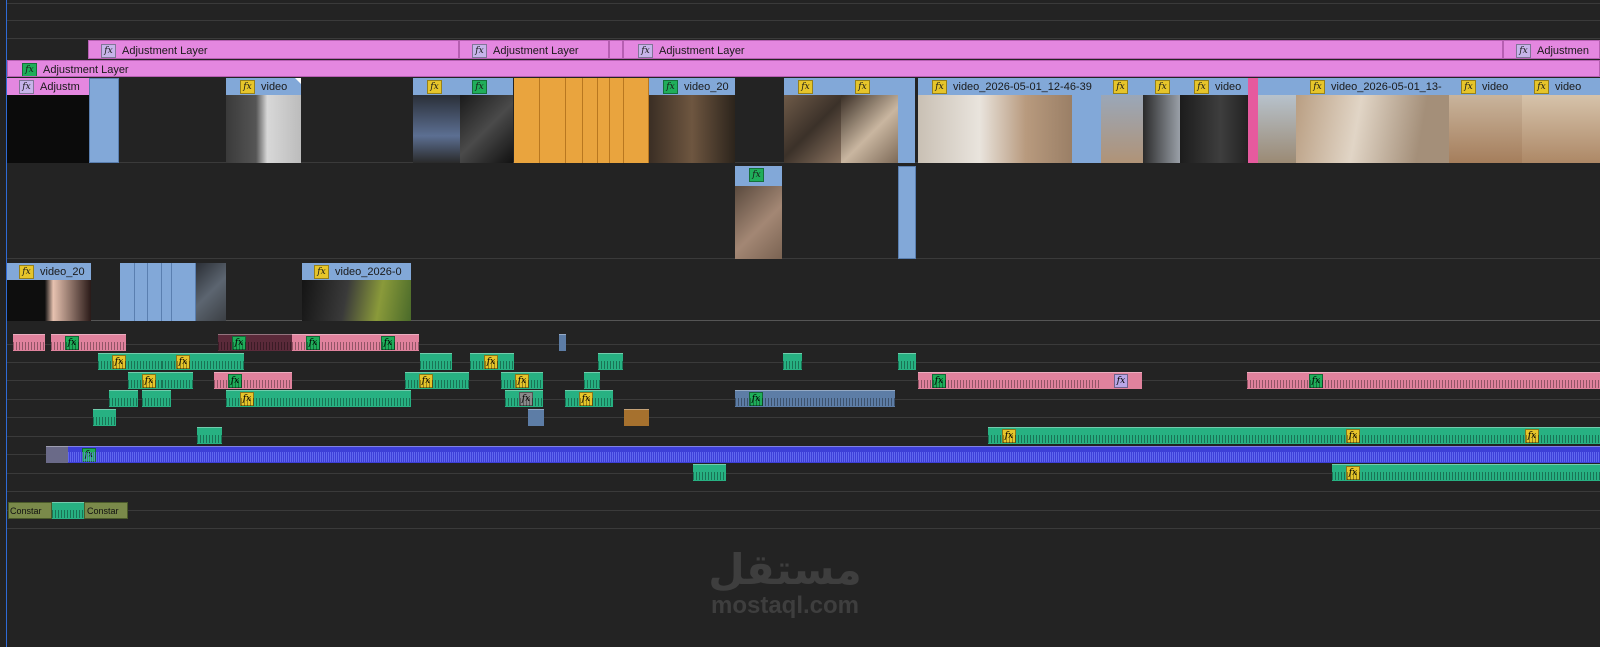  I want to click on playhead, so click(6, 323).